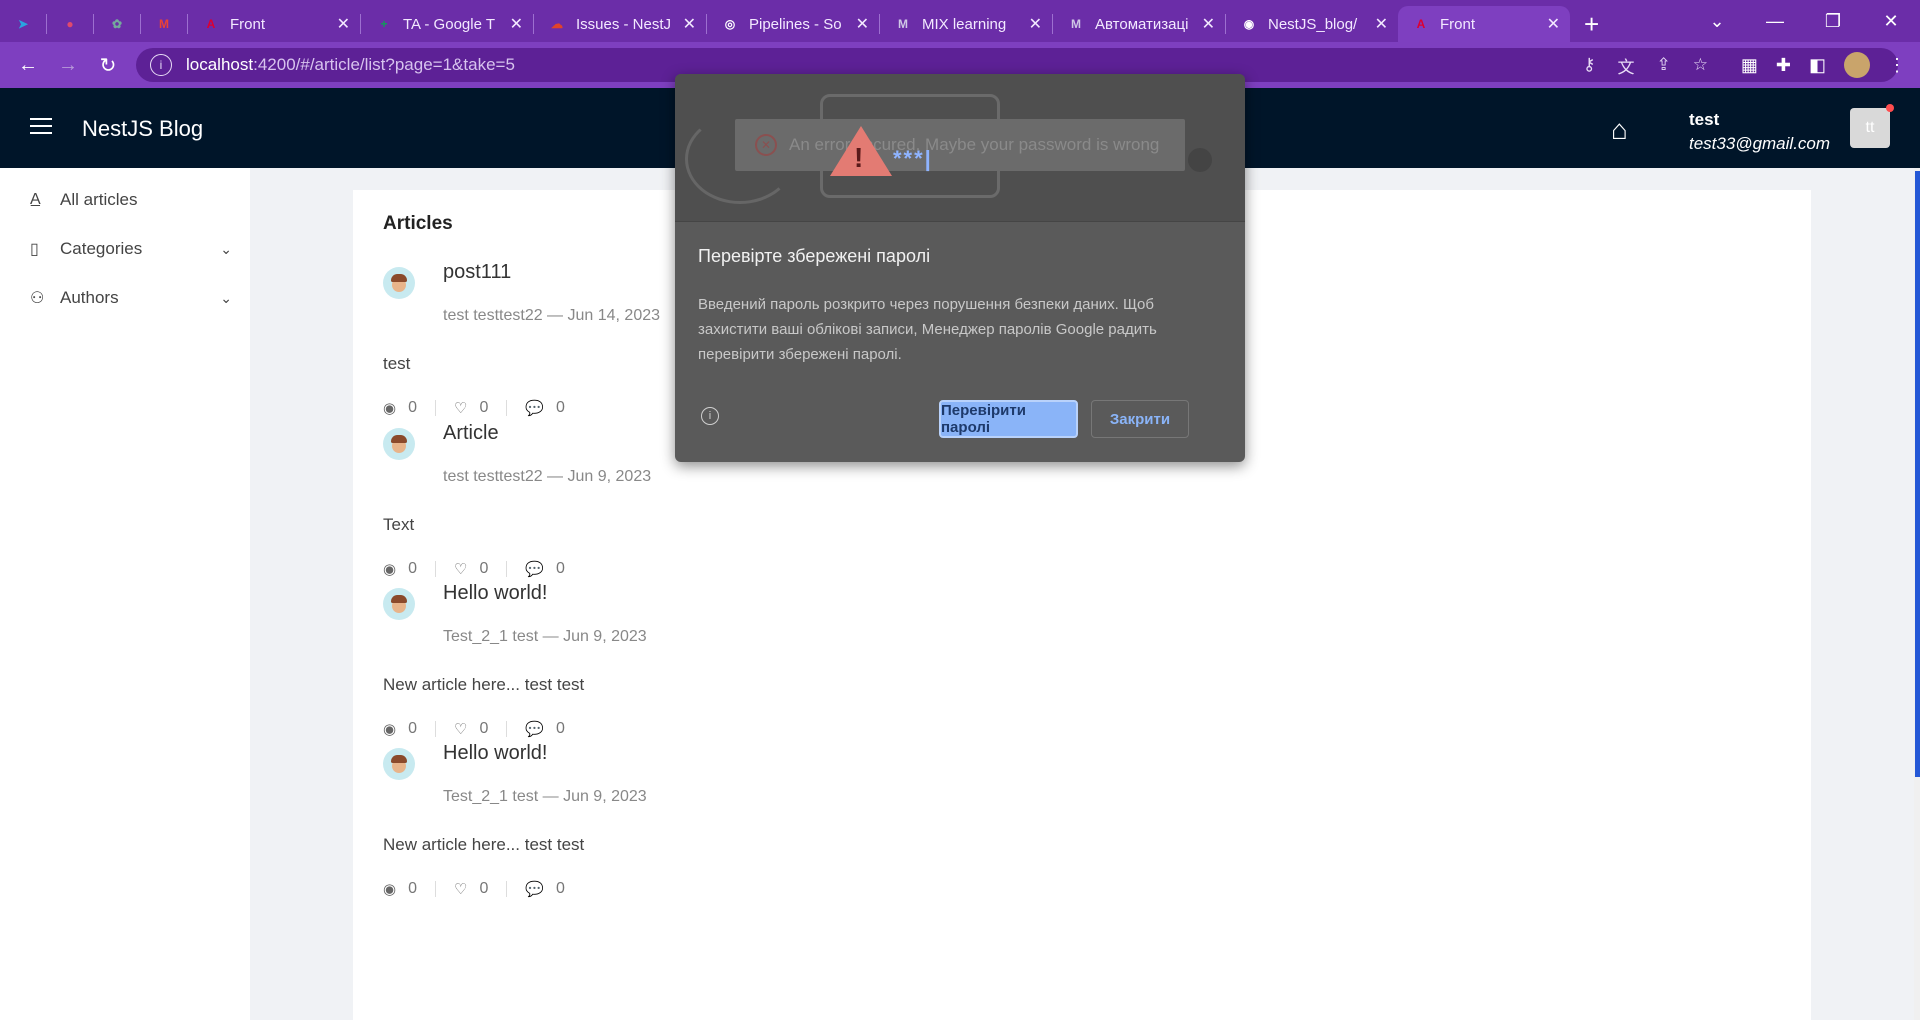 This screenshot has height=1020, width=1920. I want to click on browser-tab: M Автоматизаці ✕, so click(1139, 24).